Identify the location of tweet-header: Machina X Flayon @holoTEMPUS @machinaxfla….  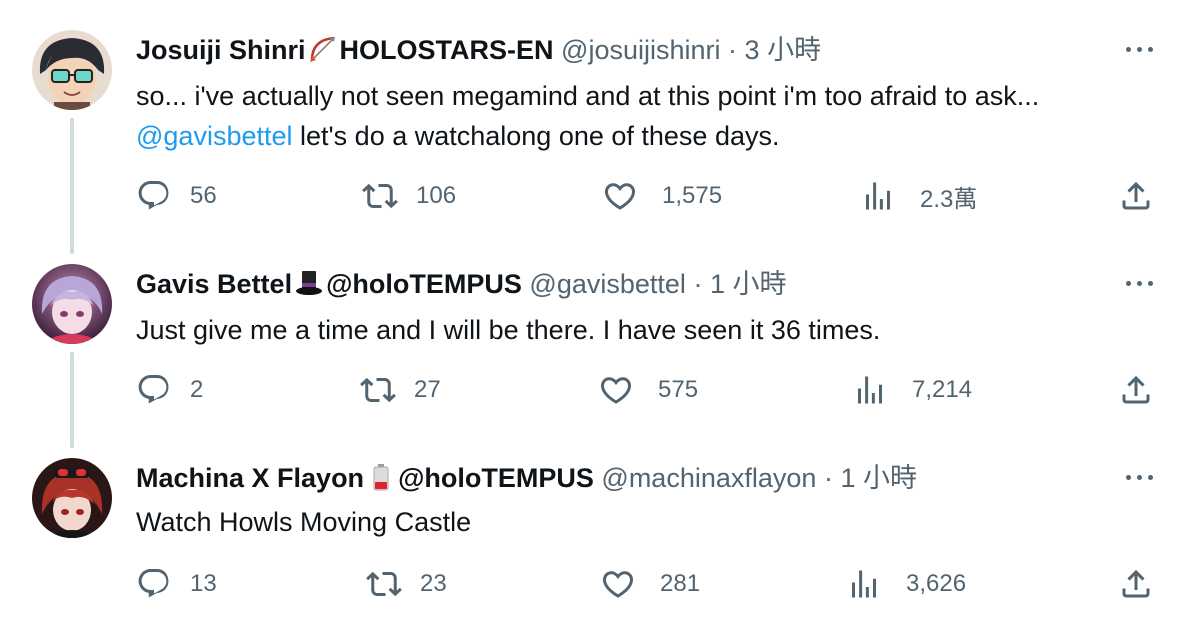
(526, 478).